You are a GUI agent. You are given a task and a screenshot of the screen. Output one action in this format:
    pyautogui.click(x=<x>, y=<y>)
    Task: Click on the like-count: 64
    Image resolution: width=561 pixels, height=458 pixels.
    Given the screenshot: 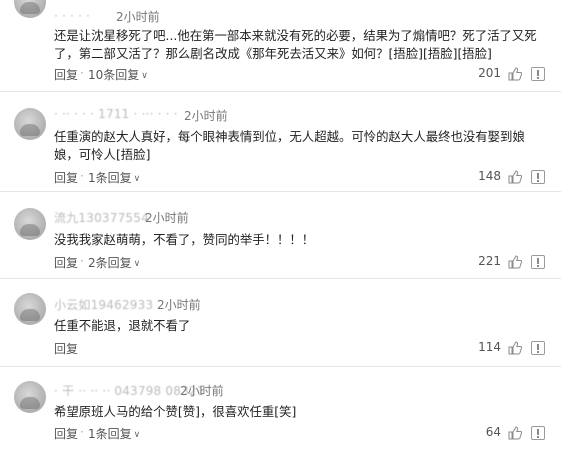 What is the action you would take?
    pyautogui.click(x=493, y=432)
    